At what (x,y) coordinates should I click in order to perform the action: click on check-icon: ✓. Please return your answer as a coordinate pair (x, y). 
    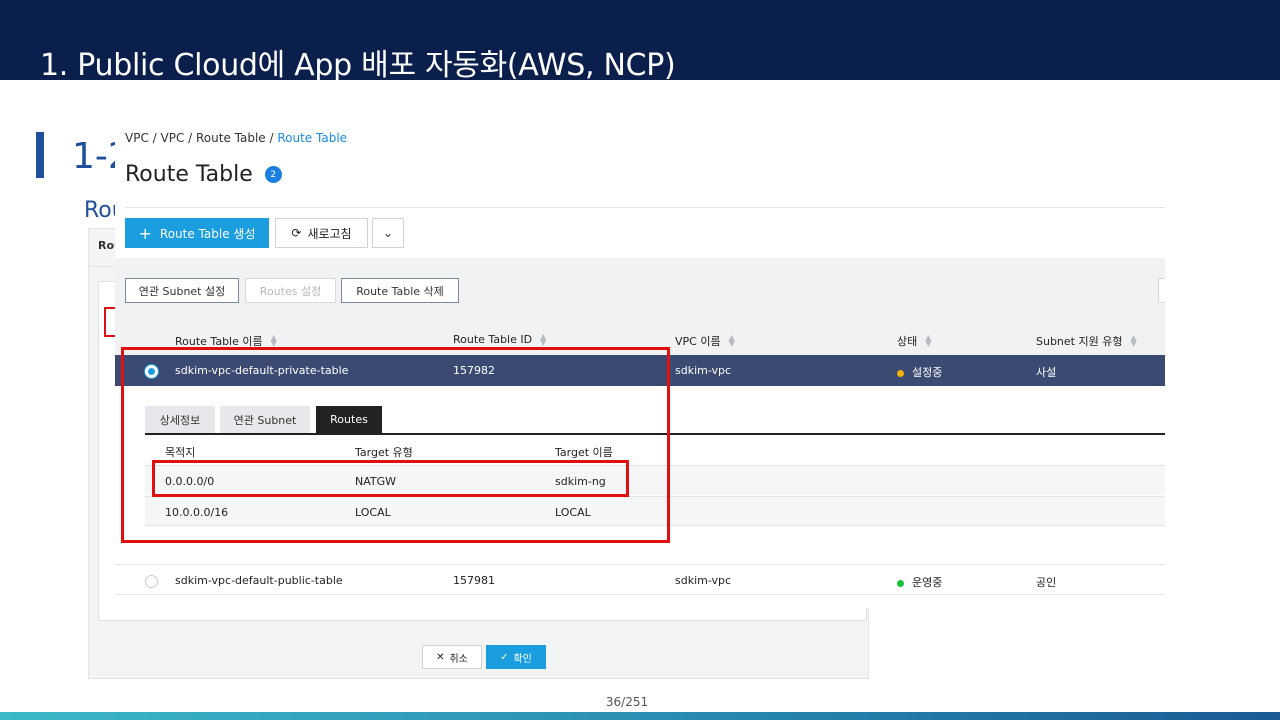
    Looking at the image, I should click on (504, 657).